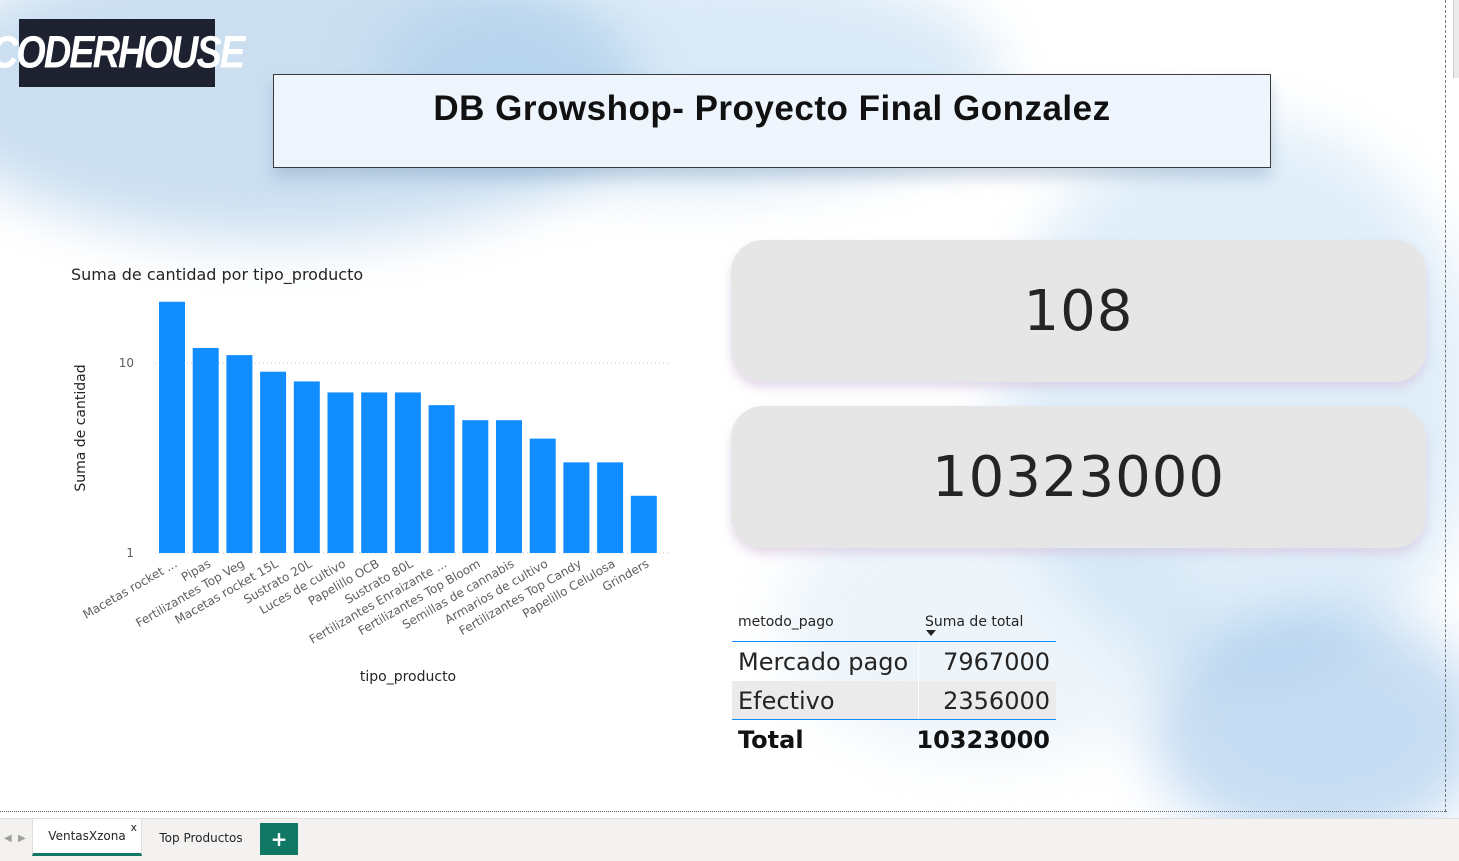 This screenshot has width=1459, height=861. Describe the element at coordinates (408, 677) in the screenshot. I see `x-axis-title: tipo_producto` at that location.